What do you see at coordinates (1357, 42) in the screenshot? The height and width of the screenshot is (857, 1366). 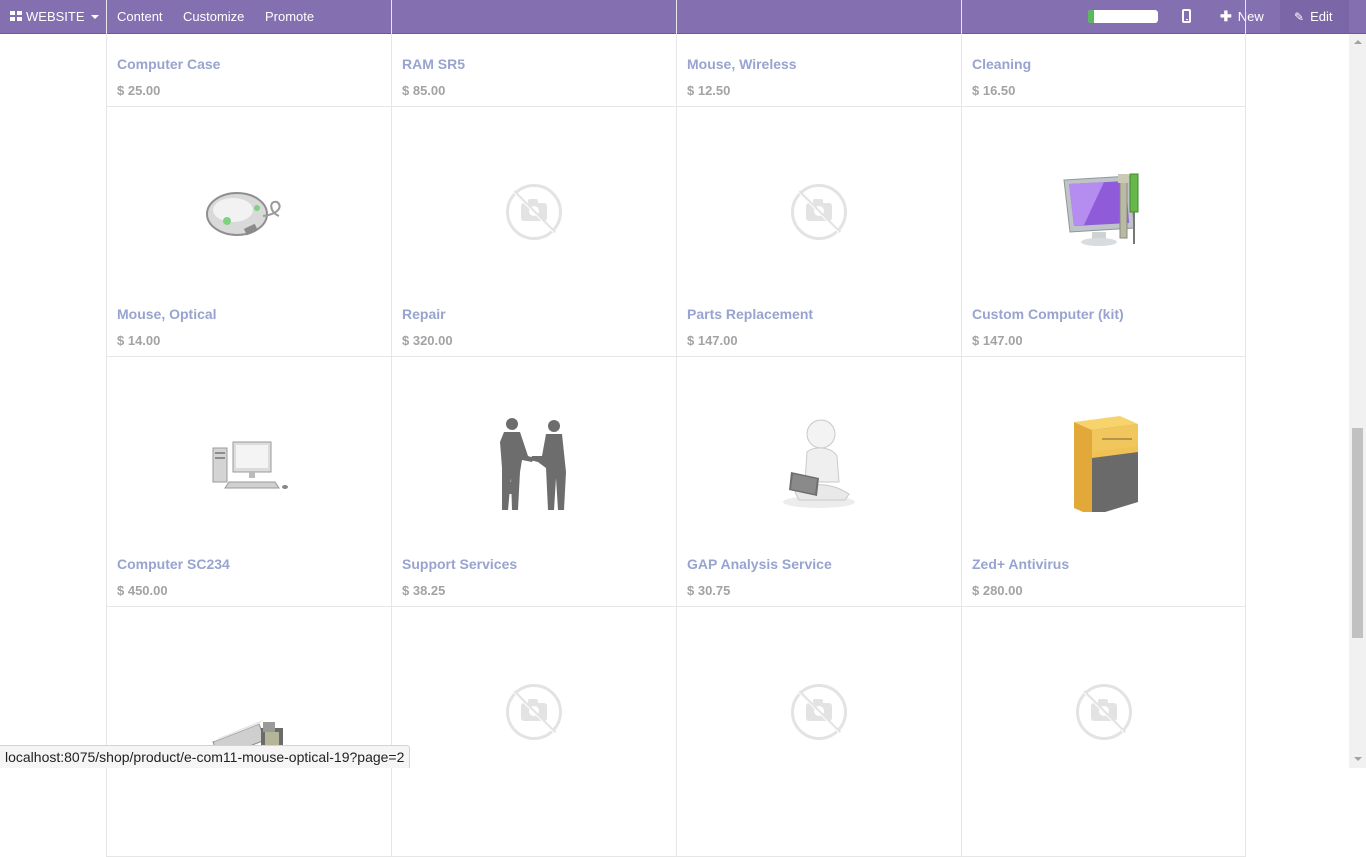 I see `scroll-up-arrow-icon` at bounding box center [1357, 42].